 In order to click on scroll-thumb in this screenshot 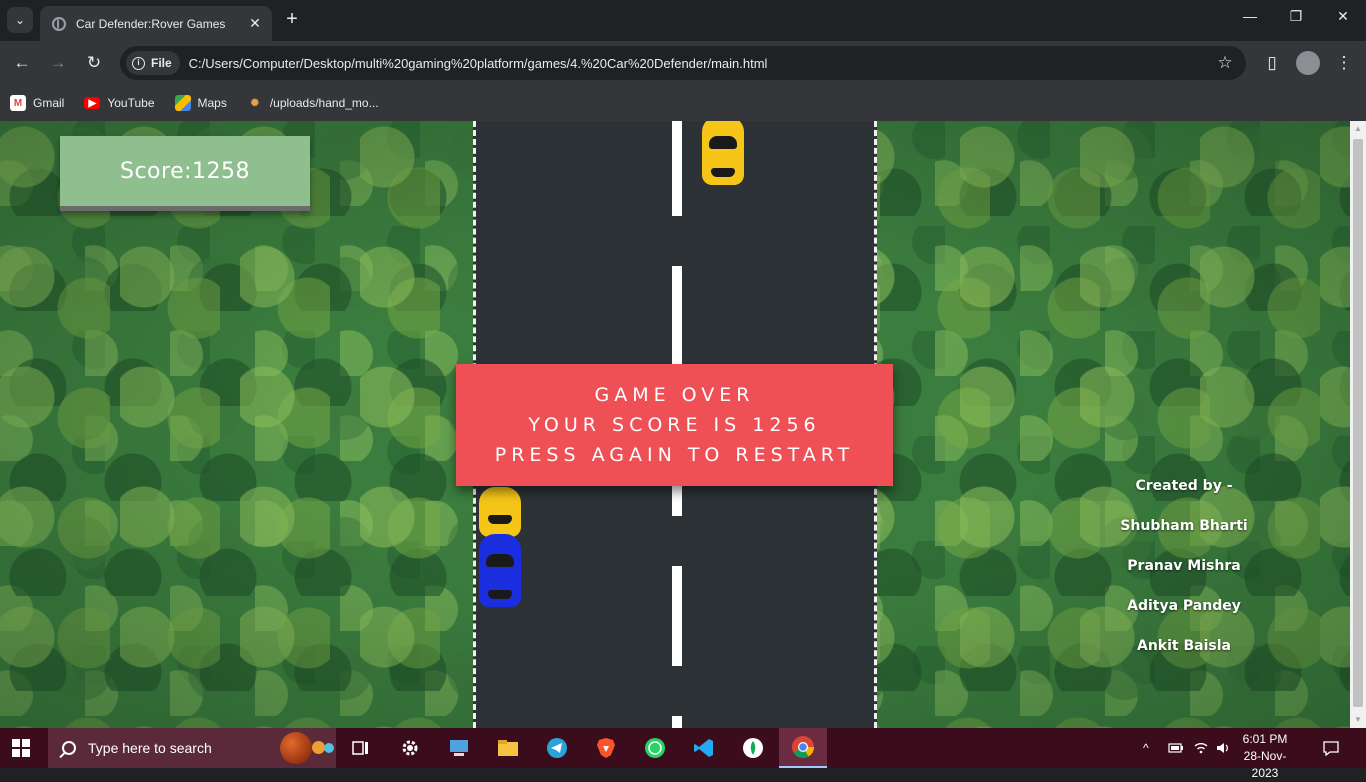, I will do `click(1358, 423)`.